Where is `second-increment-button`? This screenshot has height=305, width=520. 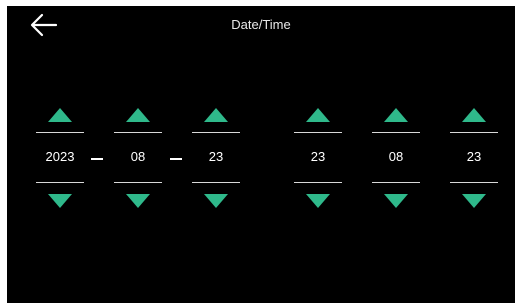 second-increment-button is located at coordinates (474, 115).